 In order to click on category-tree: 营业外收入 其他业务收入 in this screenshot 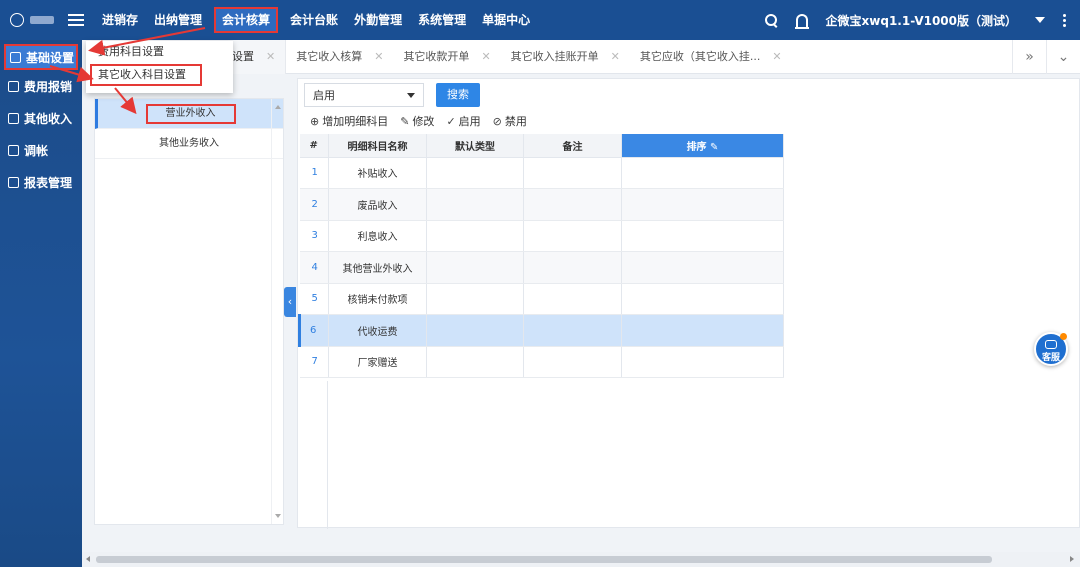, I will do `click(189, 311)`.